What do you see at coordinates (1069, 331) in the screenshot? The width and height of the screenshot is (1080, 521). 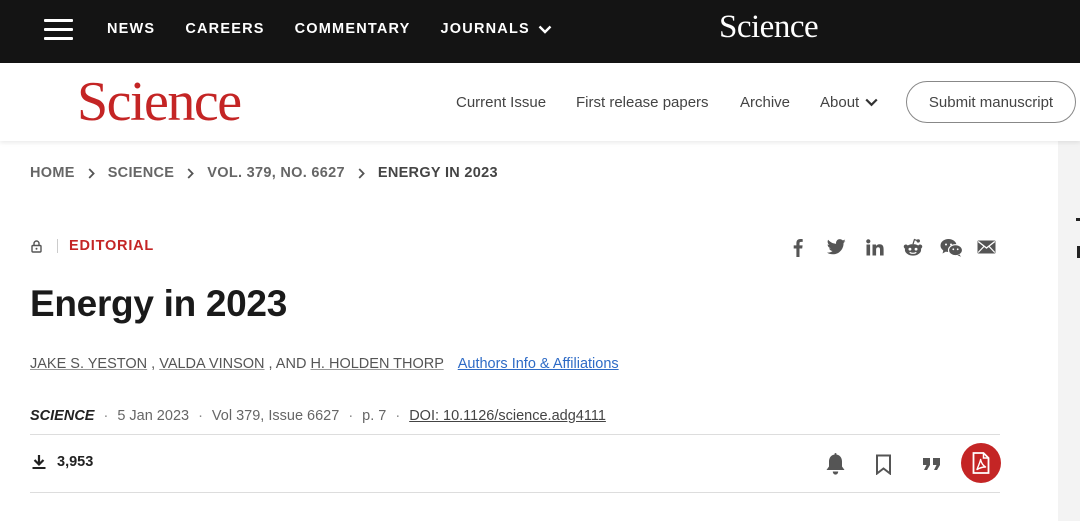 I see `right-sidebar-edge` at bounding box center [1069, 331].